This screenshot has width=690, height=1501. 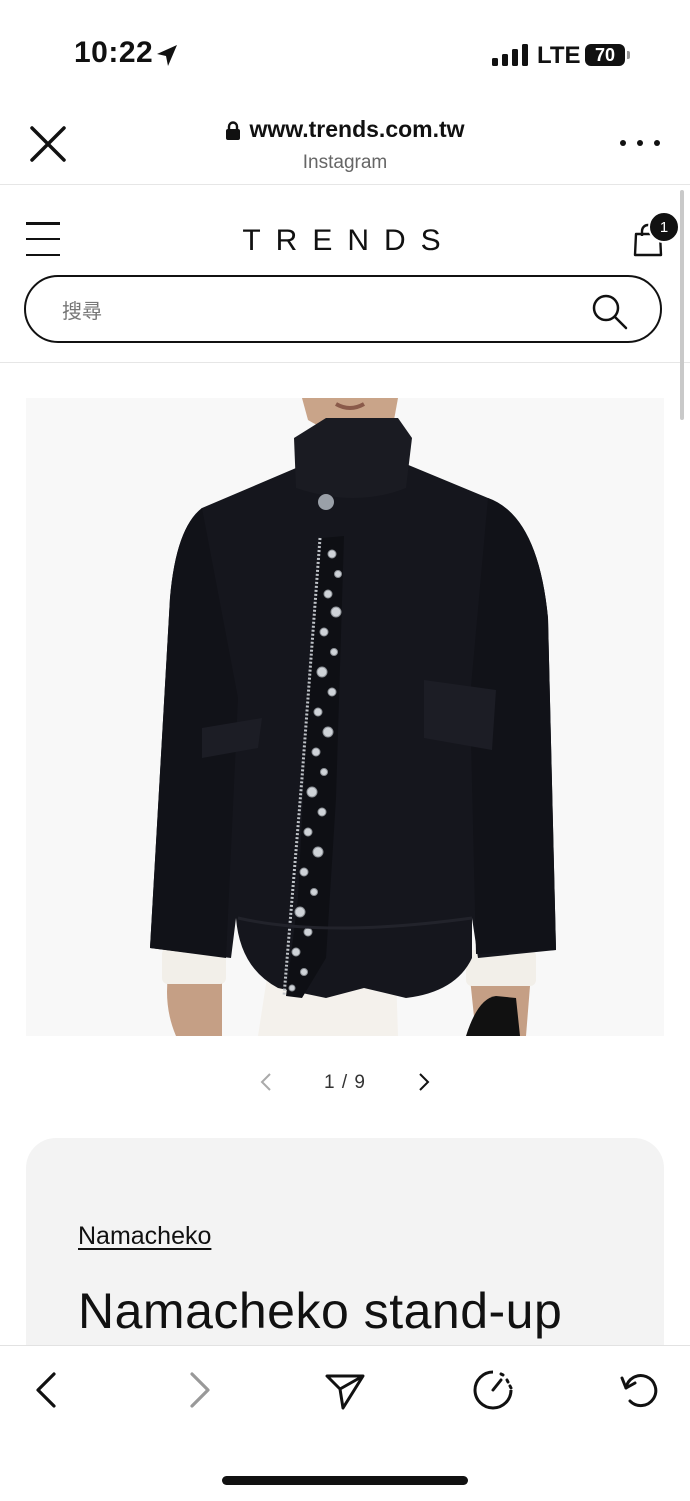 What do you see at coordinates (345, 1082) in the screenshot?
I see `image-pager: 1 / 9` at bounding box center [345, 1082].